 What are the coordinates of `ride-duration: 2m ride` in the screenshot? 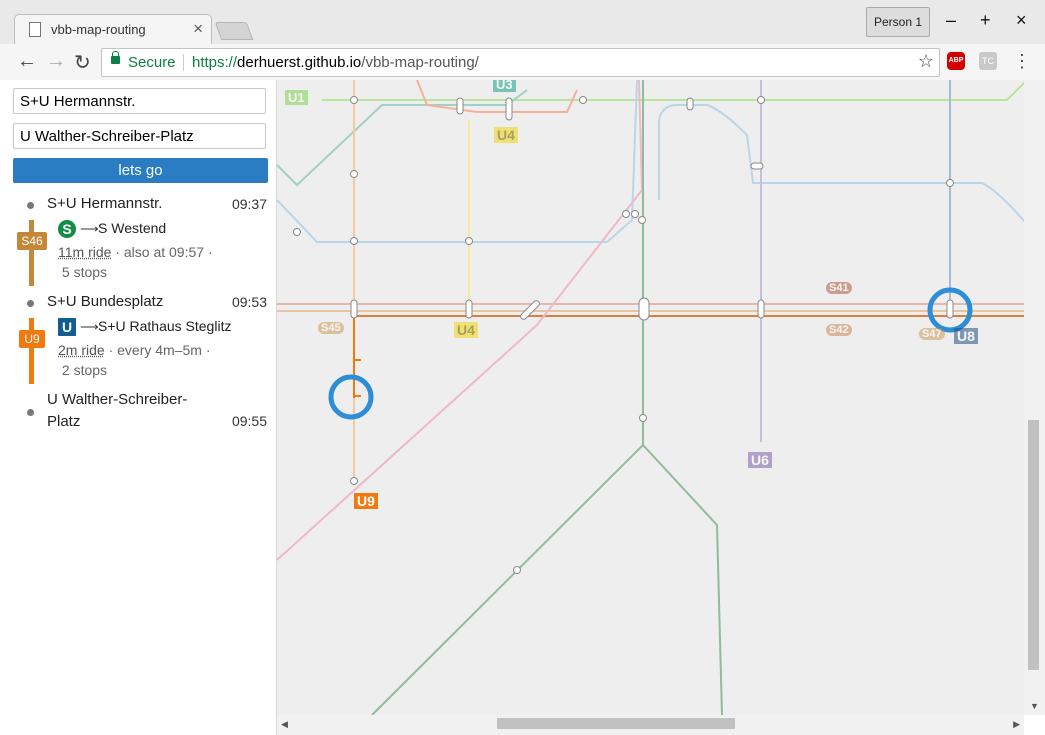 It's located at (81, 350).